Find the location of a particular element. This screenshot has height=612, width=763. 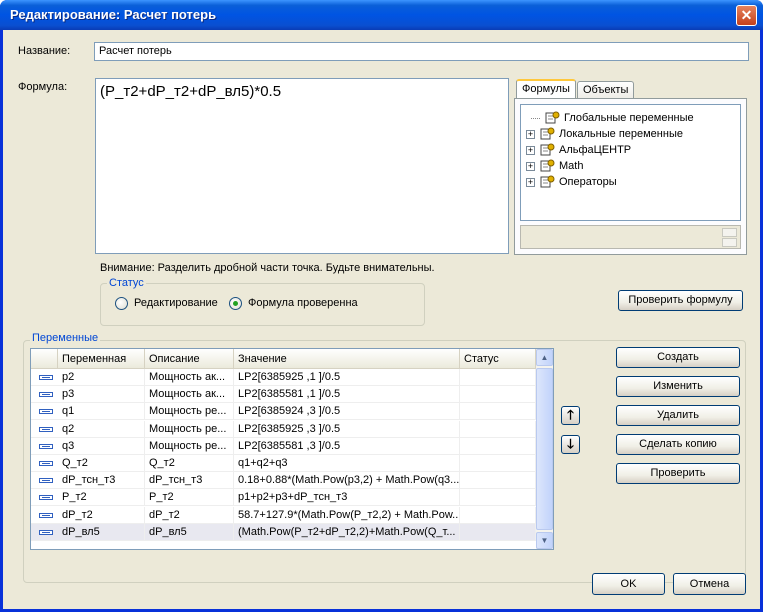

radio-editing-label: Редактирование is located at coordinates (176, 303).